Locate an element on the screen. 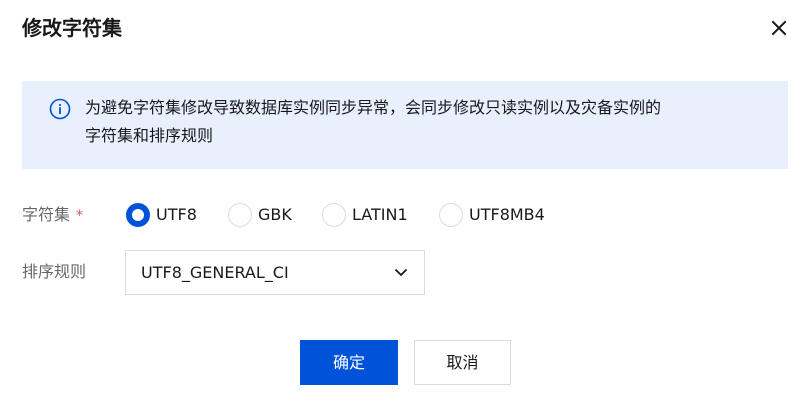 Image resolution: width=802 pixels, height=401 pixels. collation-select-value: UTF8_GENERAL_CI is located at coordinates (215, 273).